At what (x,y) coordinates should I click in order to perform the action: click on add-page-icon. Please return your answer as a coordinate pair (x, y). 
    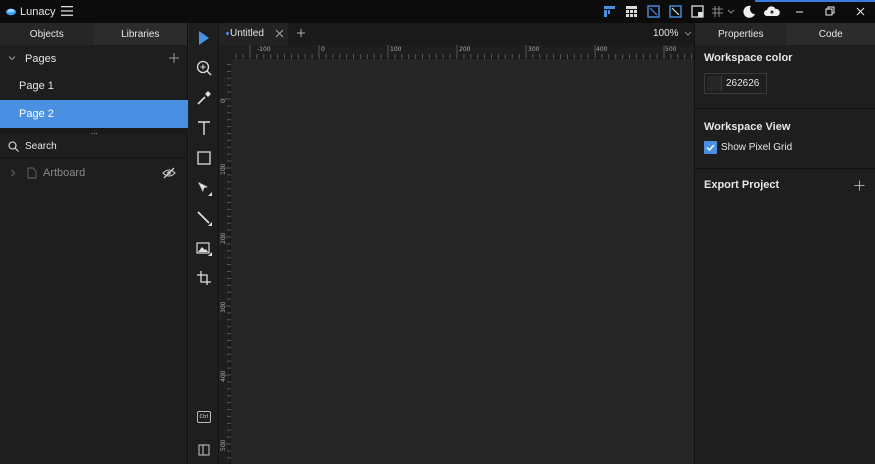
    Looking at the image, I should click on (174, 58).